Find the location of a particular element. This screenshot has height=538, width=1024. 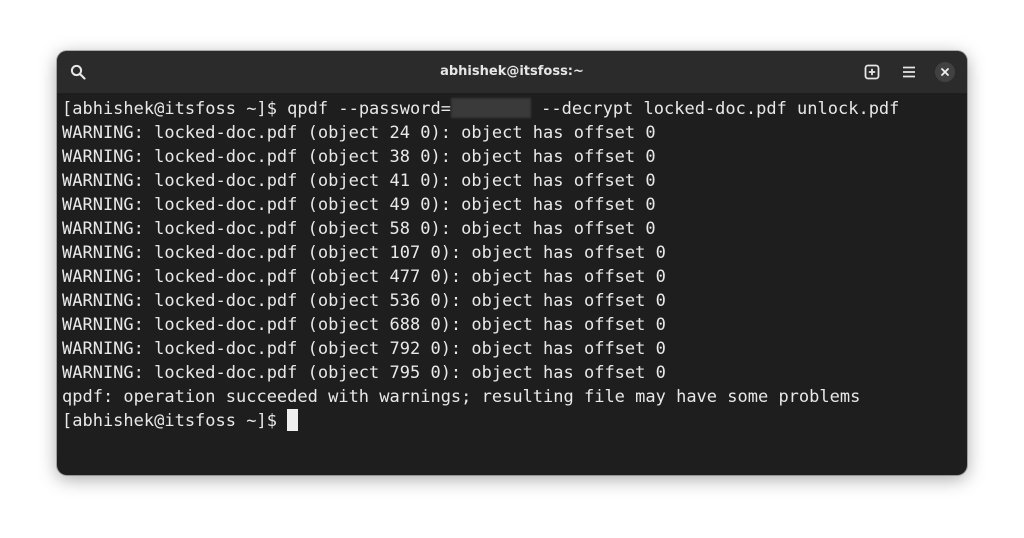

command-text-rest: --decrypt locked-doc.pdf unlock.pdf is located at coordinates (715, 109).